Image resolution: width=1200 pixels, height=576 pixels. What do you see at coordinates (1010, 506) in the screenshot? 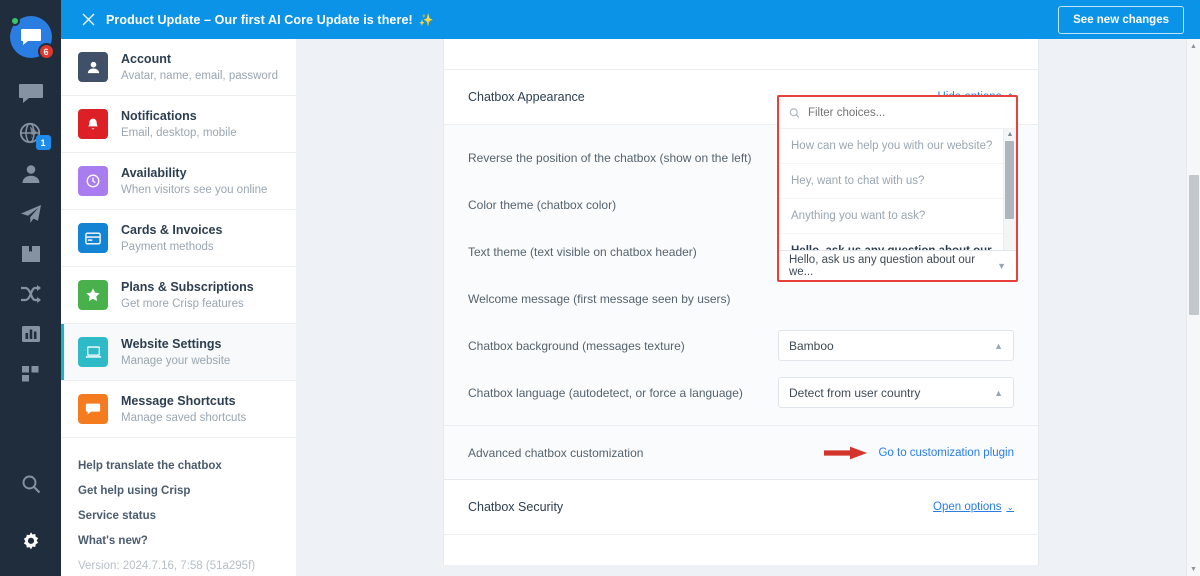
I see `chevron-down-icon: ⌄` at bounding box center [1010, 506].